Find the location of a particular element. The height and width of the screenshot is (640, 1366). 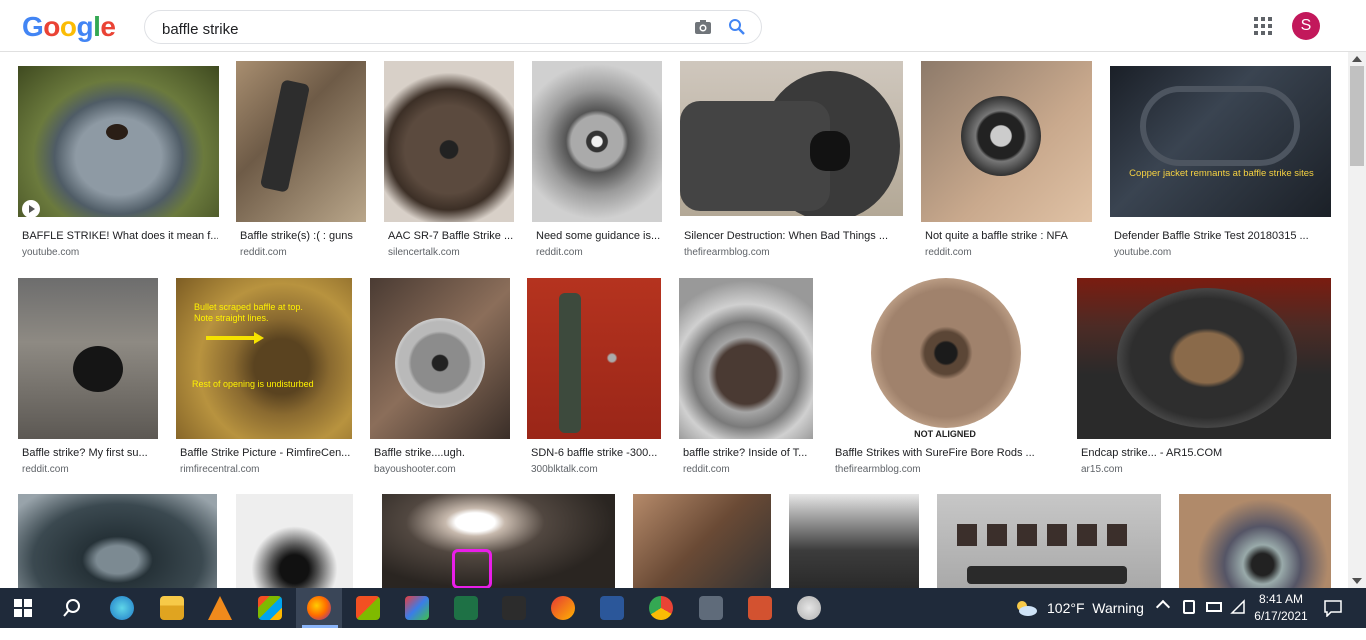

file-explorer-icon is located at coordinates (172, 608).